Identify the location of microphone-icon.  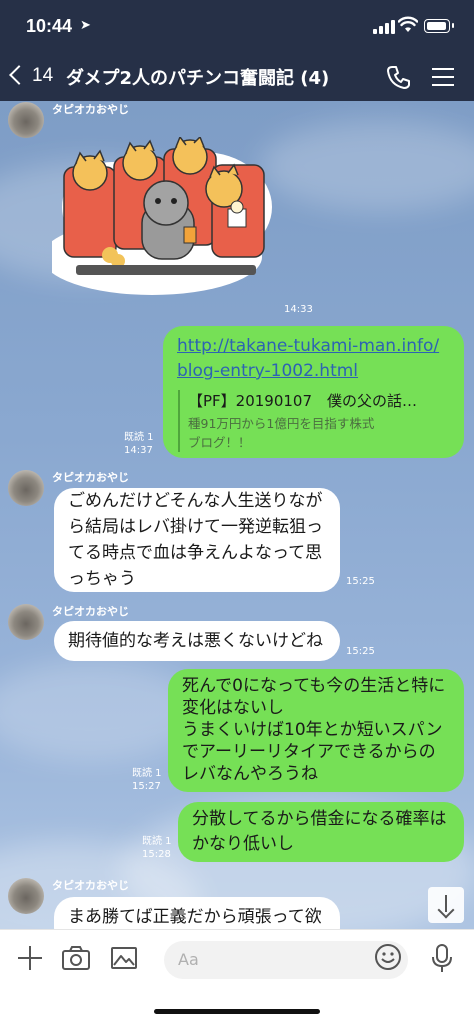
(442, 958).